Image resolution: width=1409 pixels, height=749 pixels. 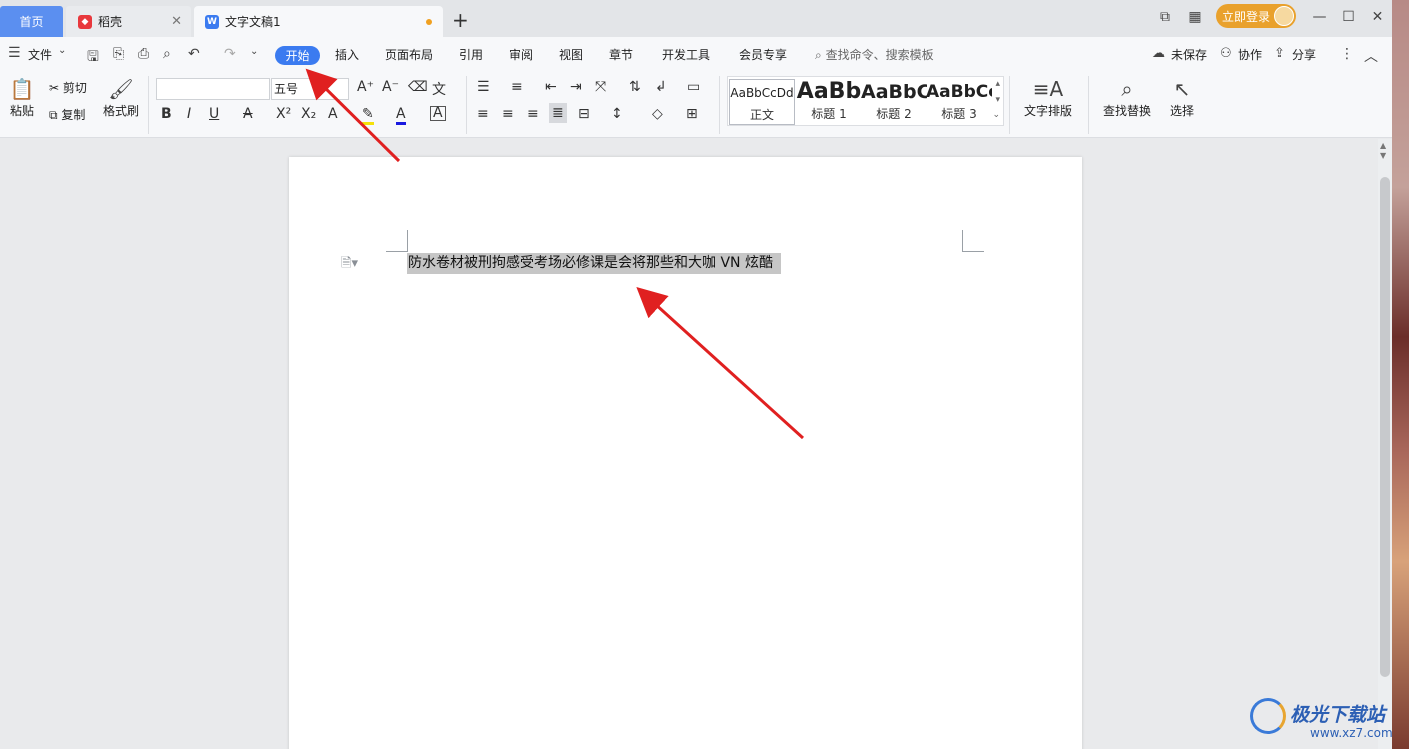 What do you see at coordinates (1048, 97) in the screenshot?
I see `text-layout-button: ≡A 文字排版` at bounding box center [1048, 97].